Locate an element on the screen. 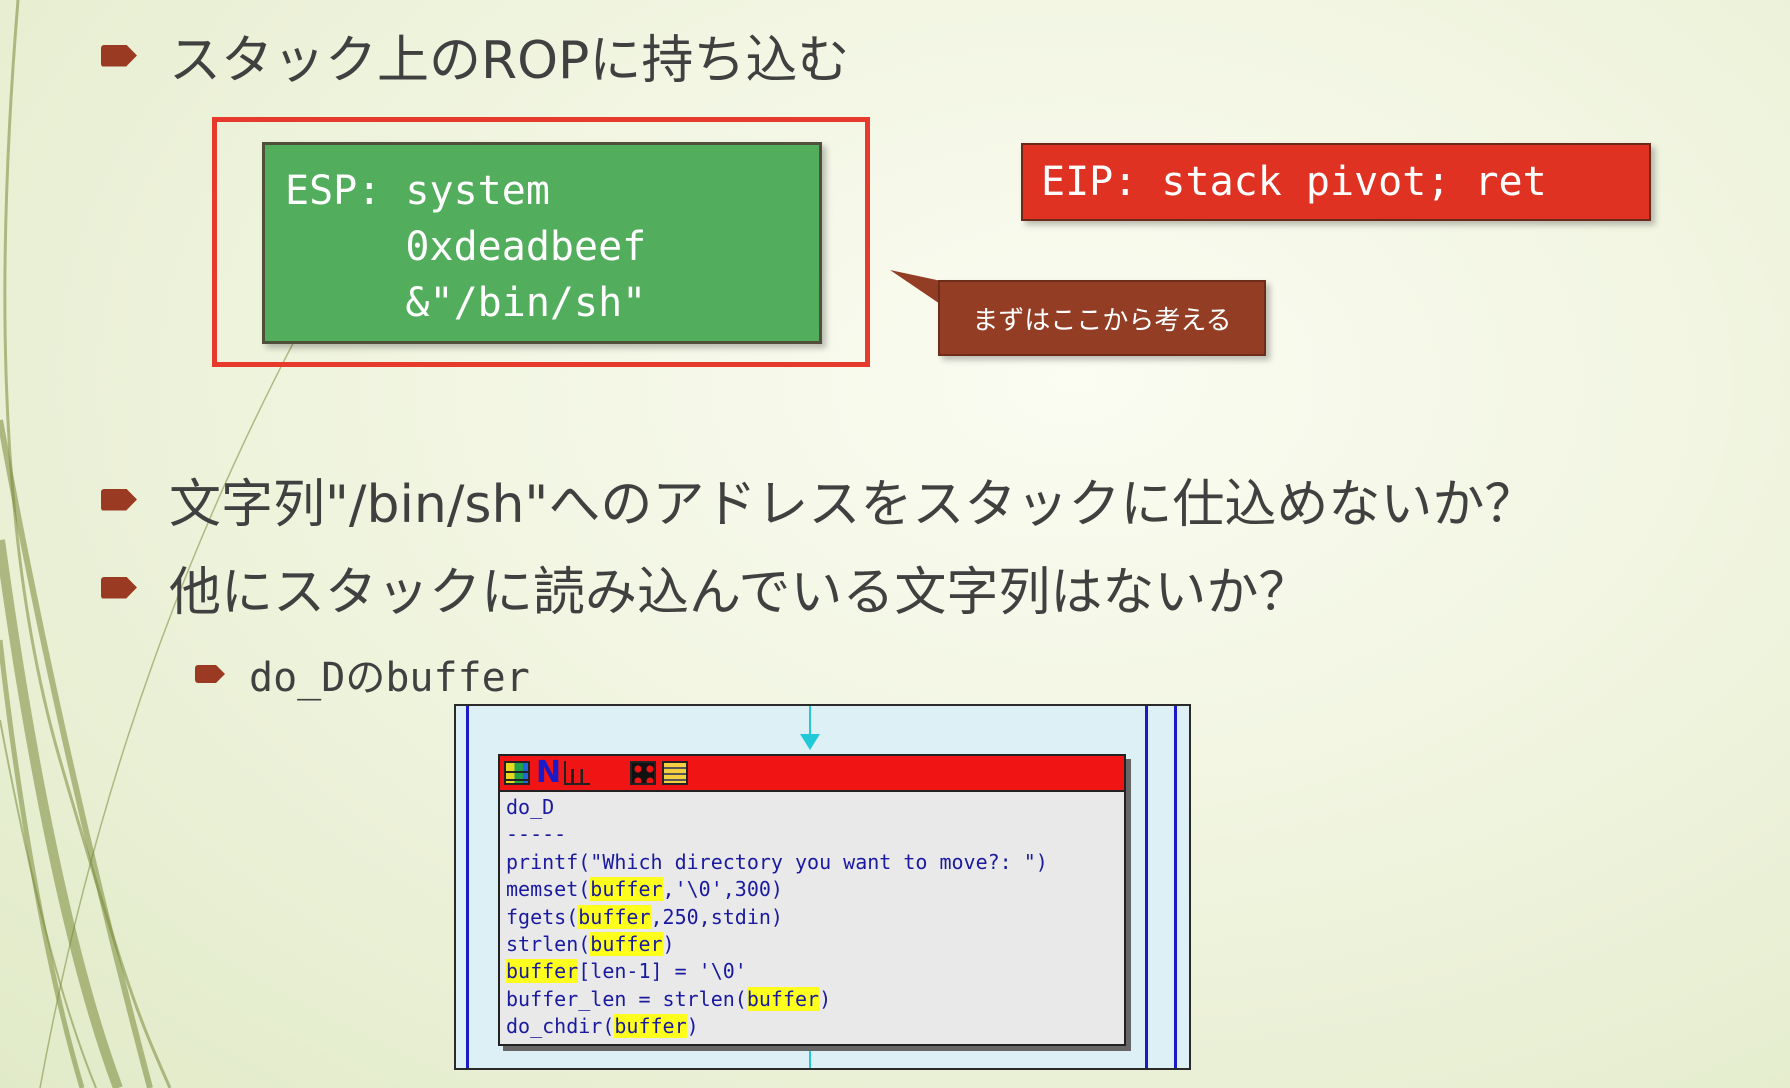 This screenshot has height=1088, width=1790. node-titlebar: N is located at coordinates (812, 774).